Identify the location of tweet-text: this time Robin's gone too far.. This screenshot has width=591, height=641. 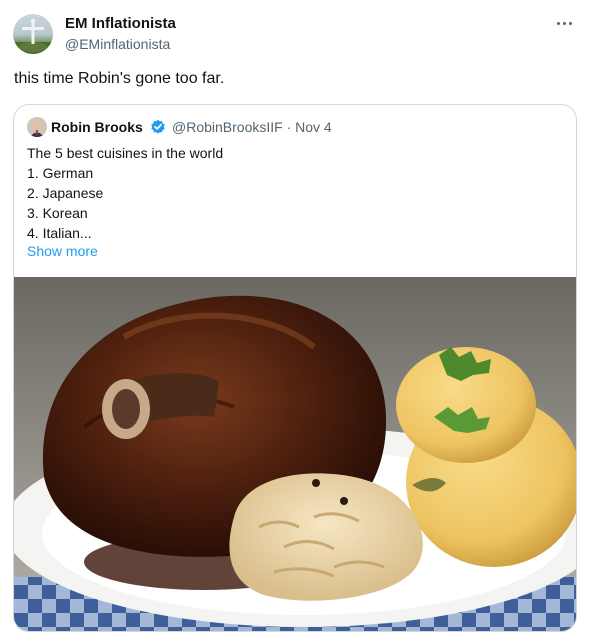
(119, 78).